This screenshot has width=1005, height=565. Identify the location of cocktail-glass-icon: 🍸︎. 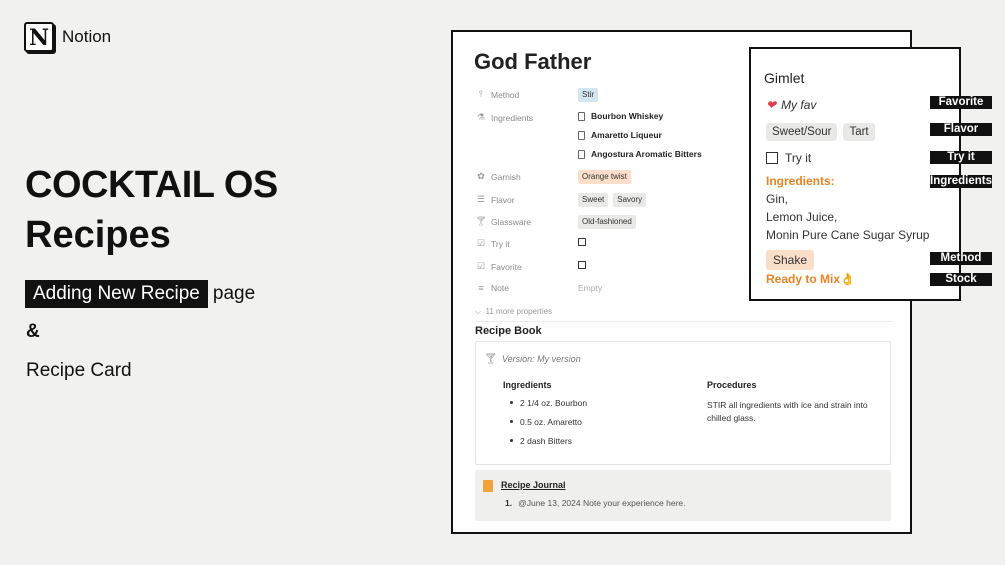
(491, 359).